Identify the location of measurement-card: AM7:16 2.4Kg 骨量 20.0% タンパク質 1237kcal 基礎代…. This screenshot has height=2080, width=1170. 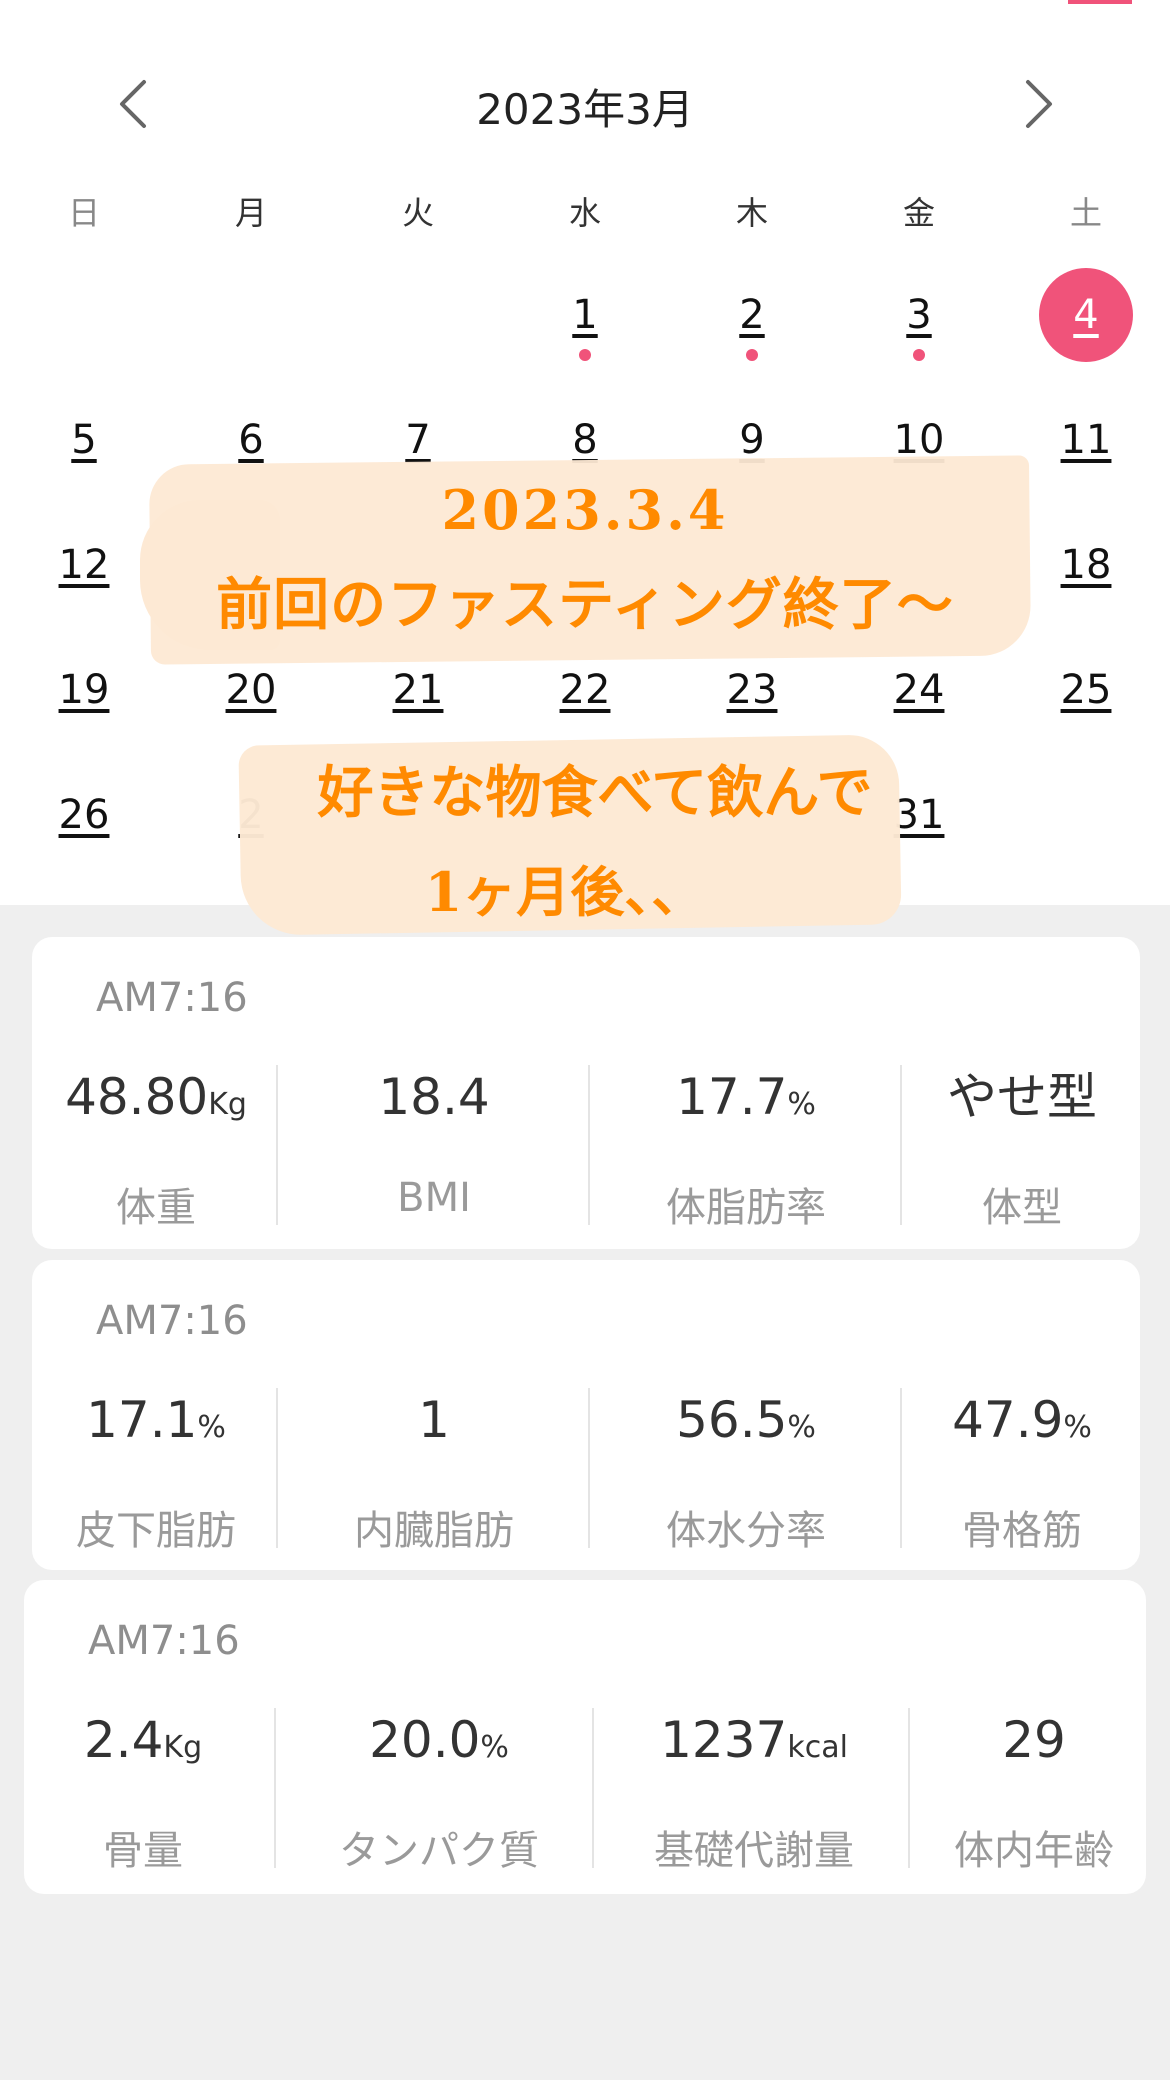
(585, 1737).